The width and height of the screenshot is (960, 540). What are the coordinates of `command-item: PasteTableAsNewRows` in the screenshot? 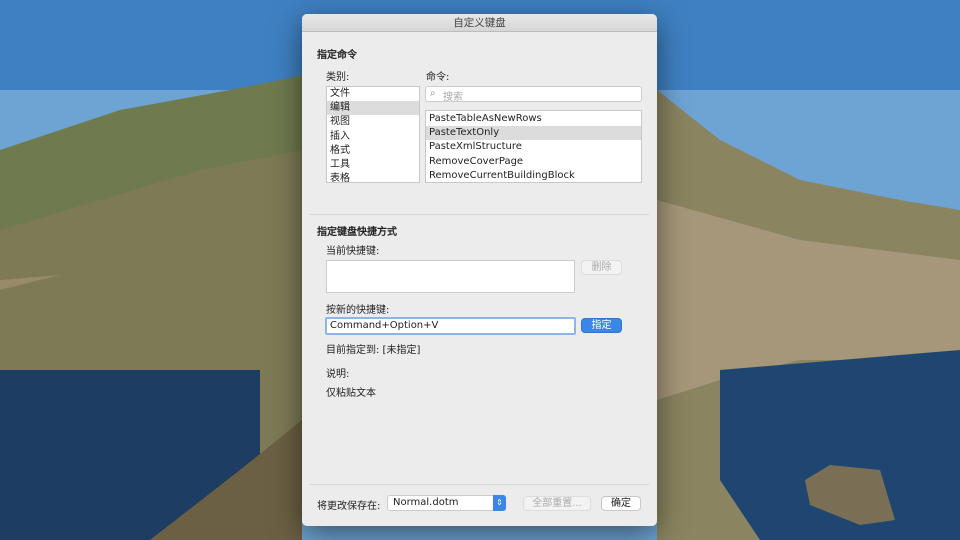 It's located at (533, 119).